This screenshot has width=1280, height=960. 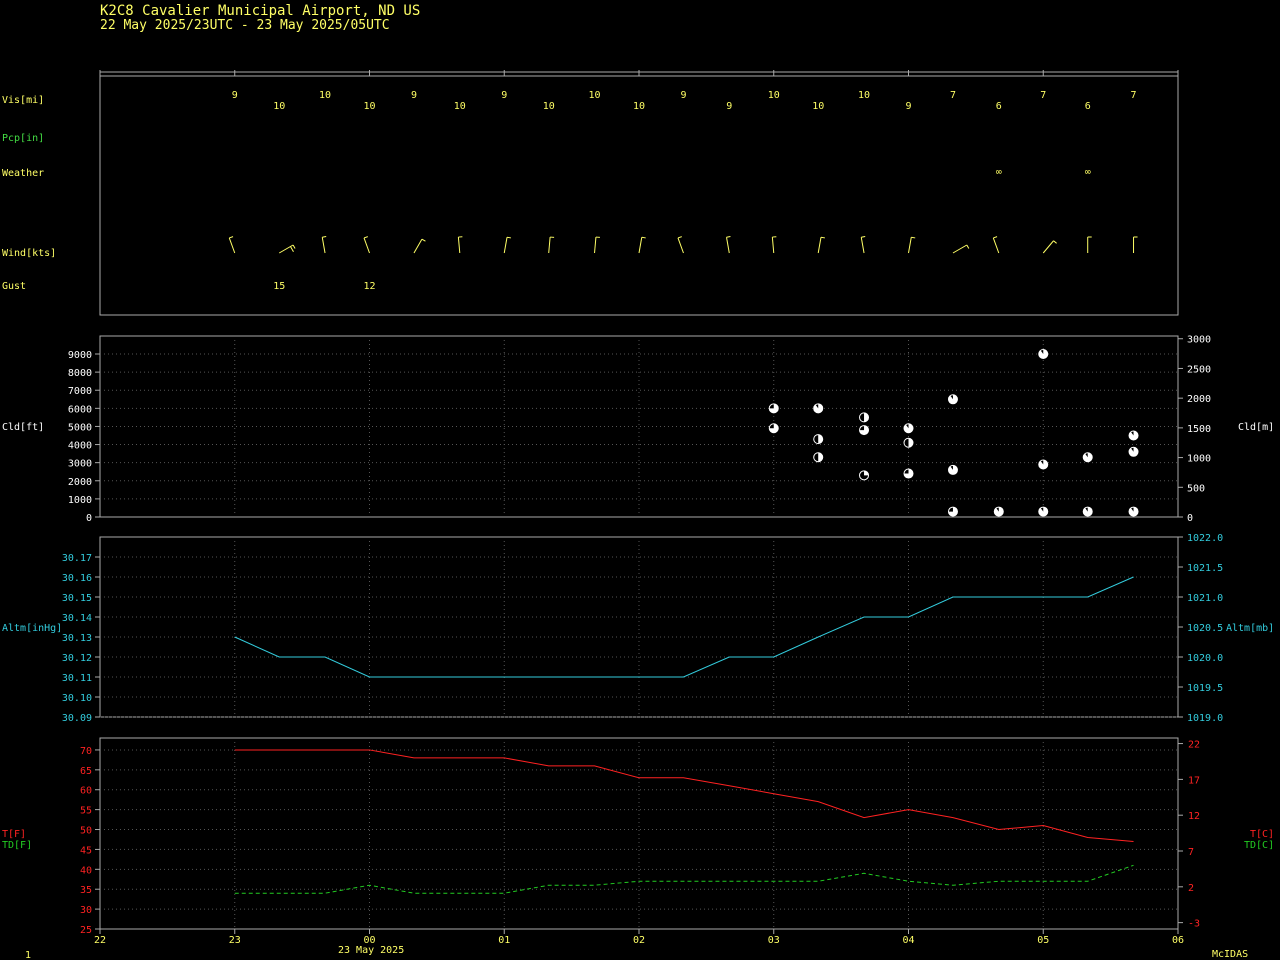 What do you see at coordinates (80, 464) in the screenshot?
I see `cloud-ft-tick-label: 3000` at bounding box center [80, 464].